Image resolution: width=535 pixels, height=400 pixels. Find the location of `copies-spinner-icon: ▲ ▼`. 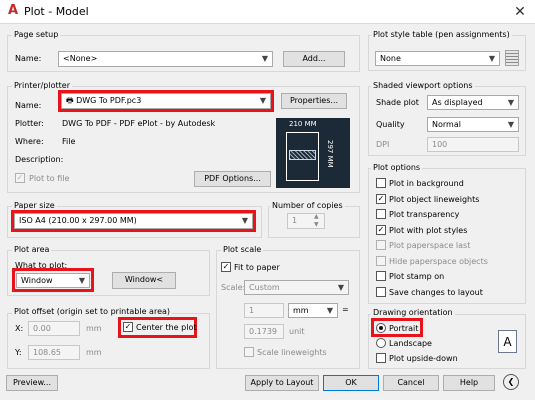

copies-spinner-icon: ▲ ▼ is located at coordinates (316, 221).